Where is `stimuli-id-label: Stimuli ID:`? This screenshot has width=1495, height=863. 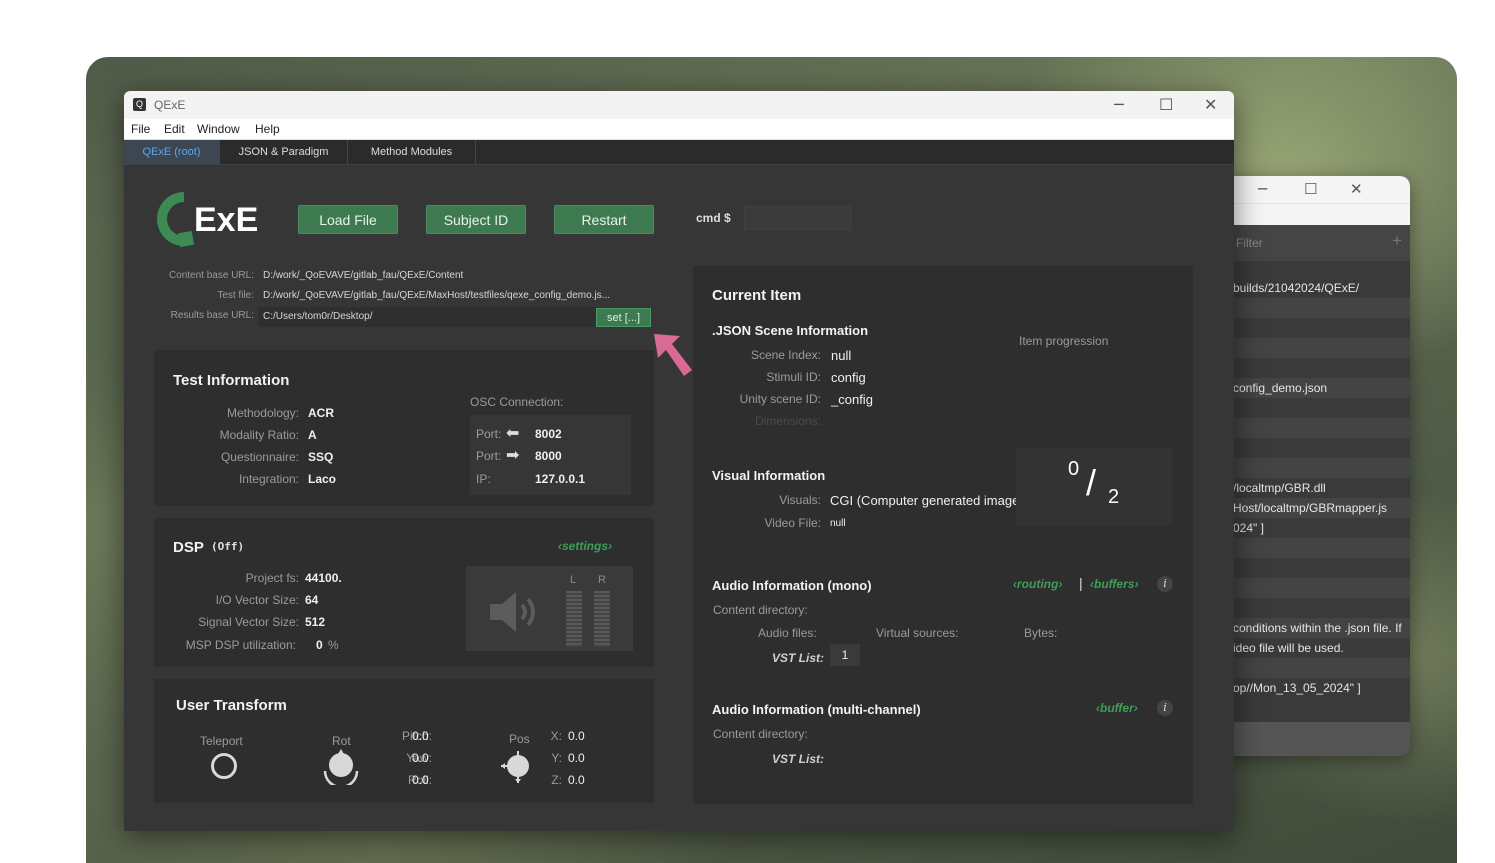 stimuli-id-label: Stimuli ID: is located at coordinates (793, 377).